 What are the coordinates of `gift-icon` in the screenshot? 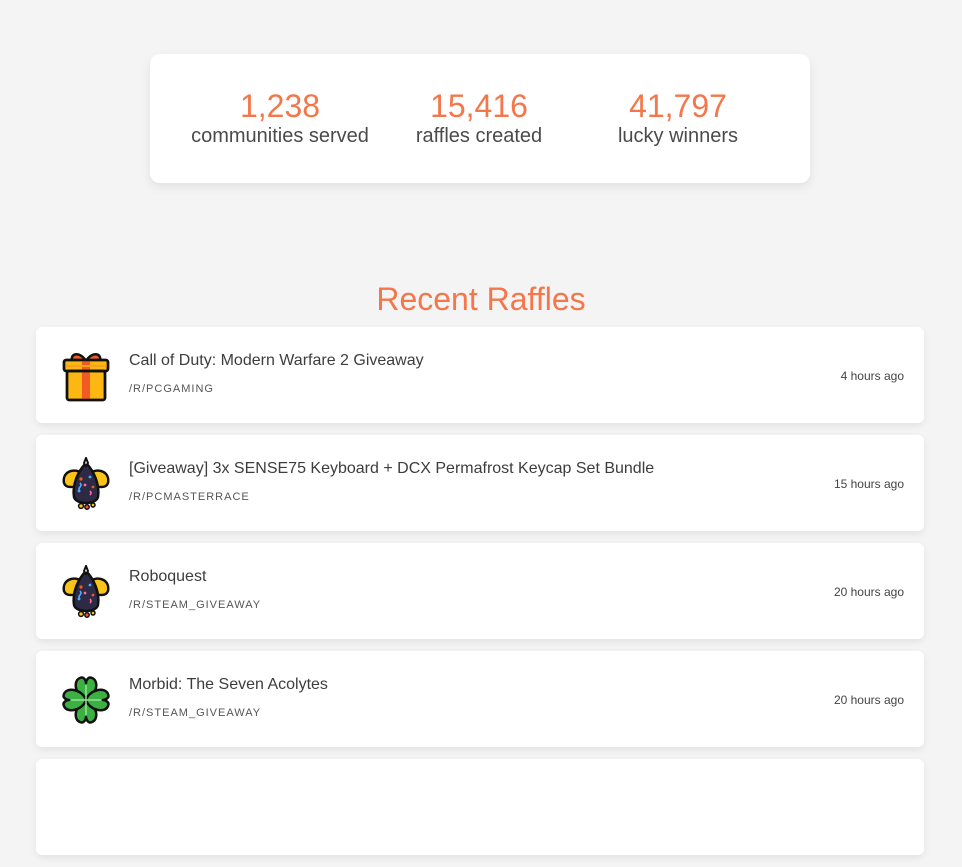 It's located at (86, 376).